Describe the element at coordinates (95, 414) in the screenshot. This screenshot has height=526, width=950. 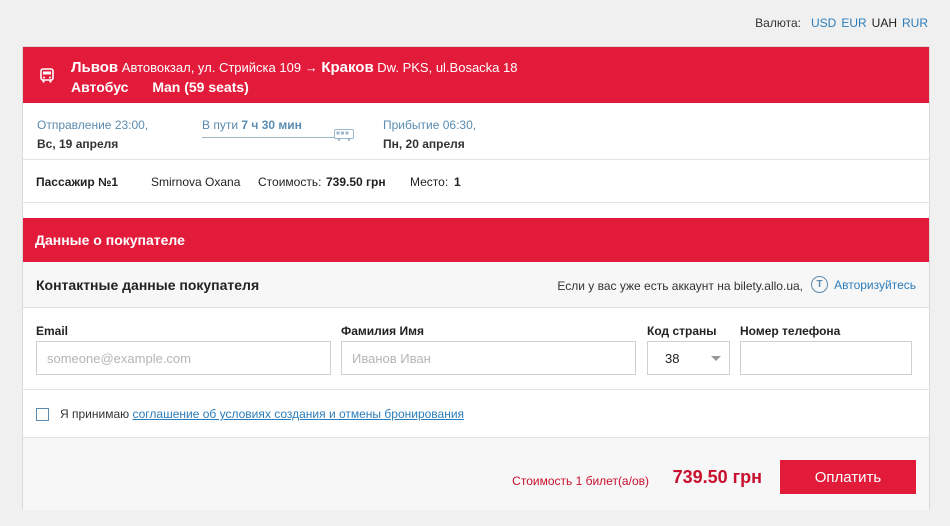
I see `agreement-prefix: Я принимаю` at that location.